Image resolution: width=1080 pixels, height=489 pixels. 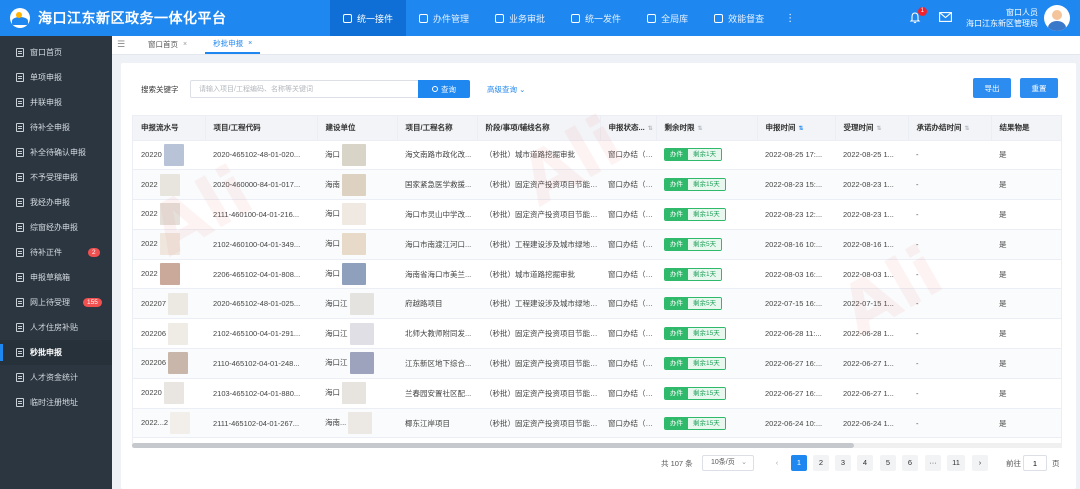 What do you see at coordinates (56, 177) in the screenshot?
I see `sidebar-item-rejected: 不予受理申报` at bounding box center [56, 177].